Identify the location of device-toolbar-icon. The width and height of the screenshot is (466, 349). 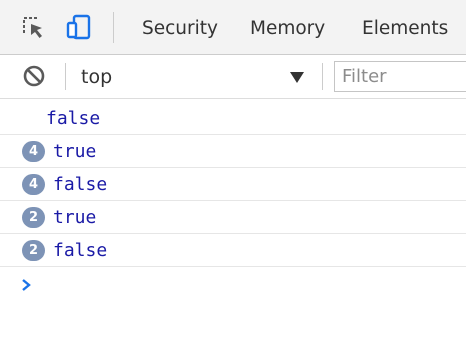
(80, 27).